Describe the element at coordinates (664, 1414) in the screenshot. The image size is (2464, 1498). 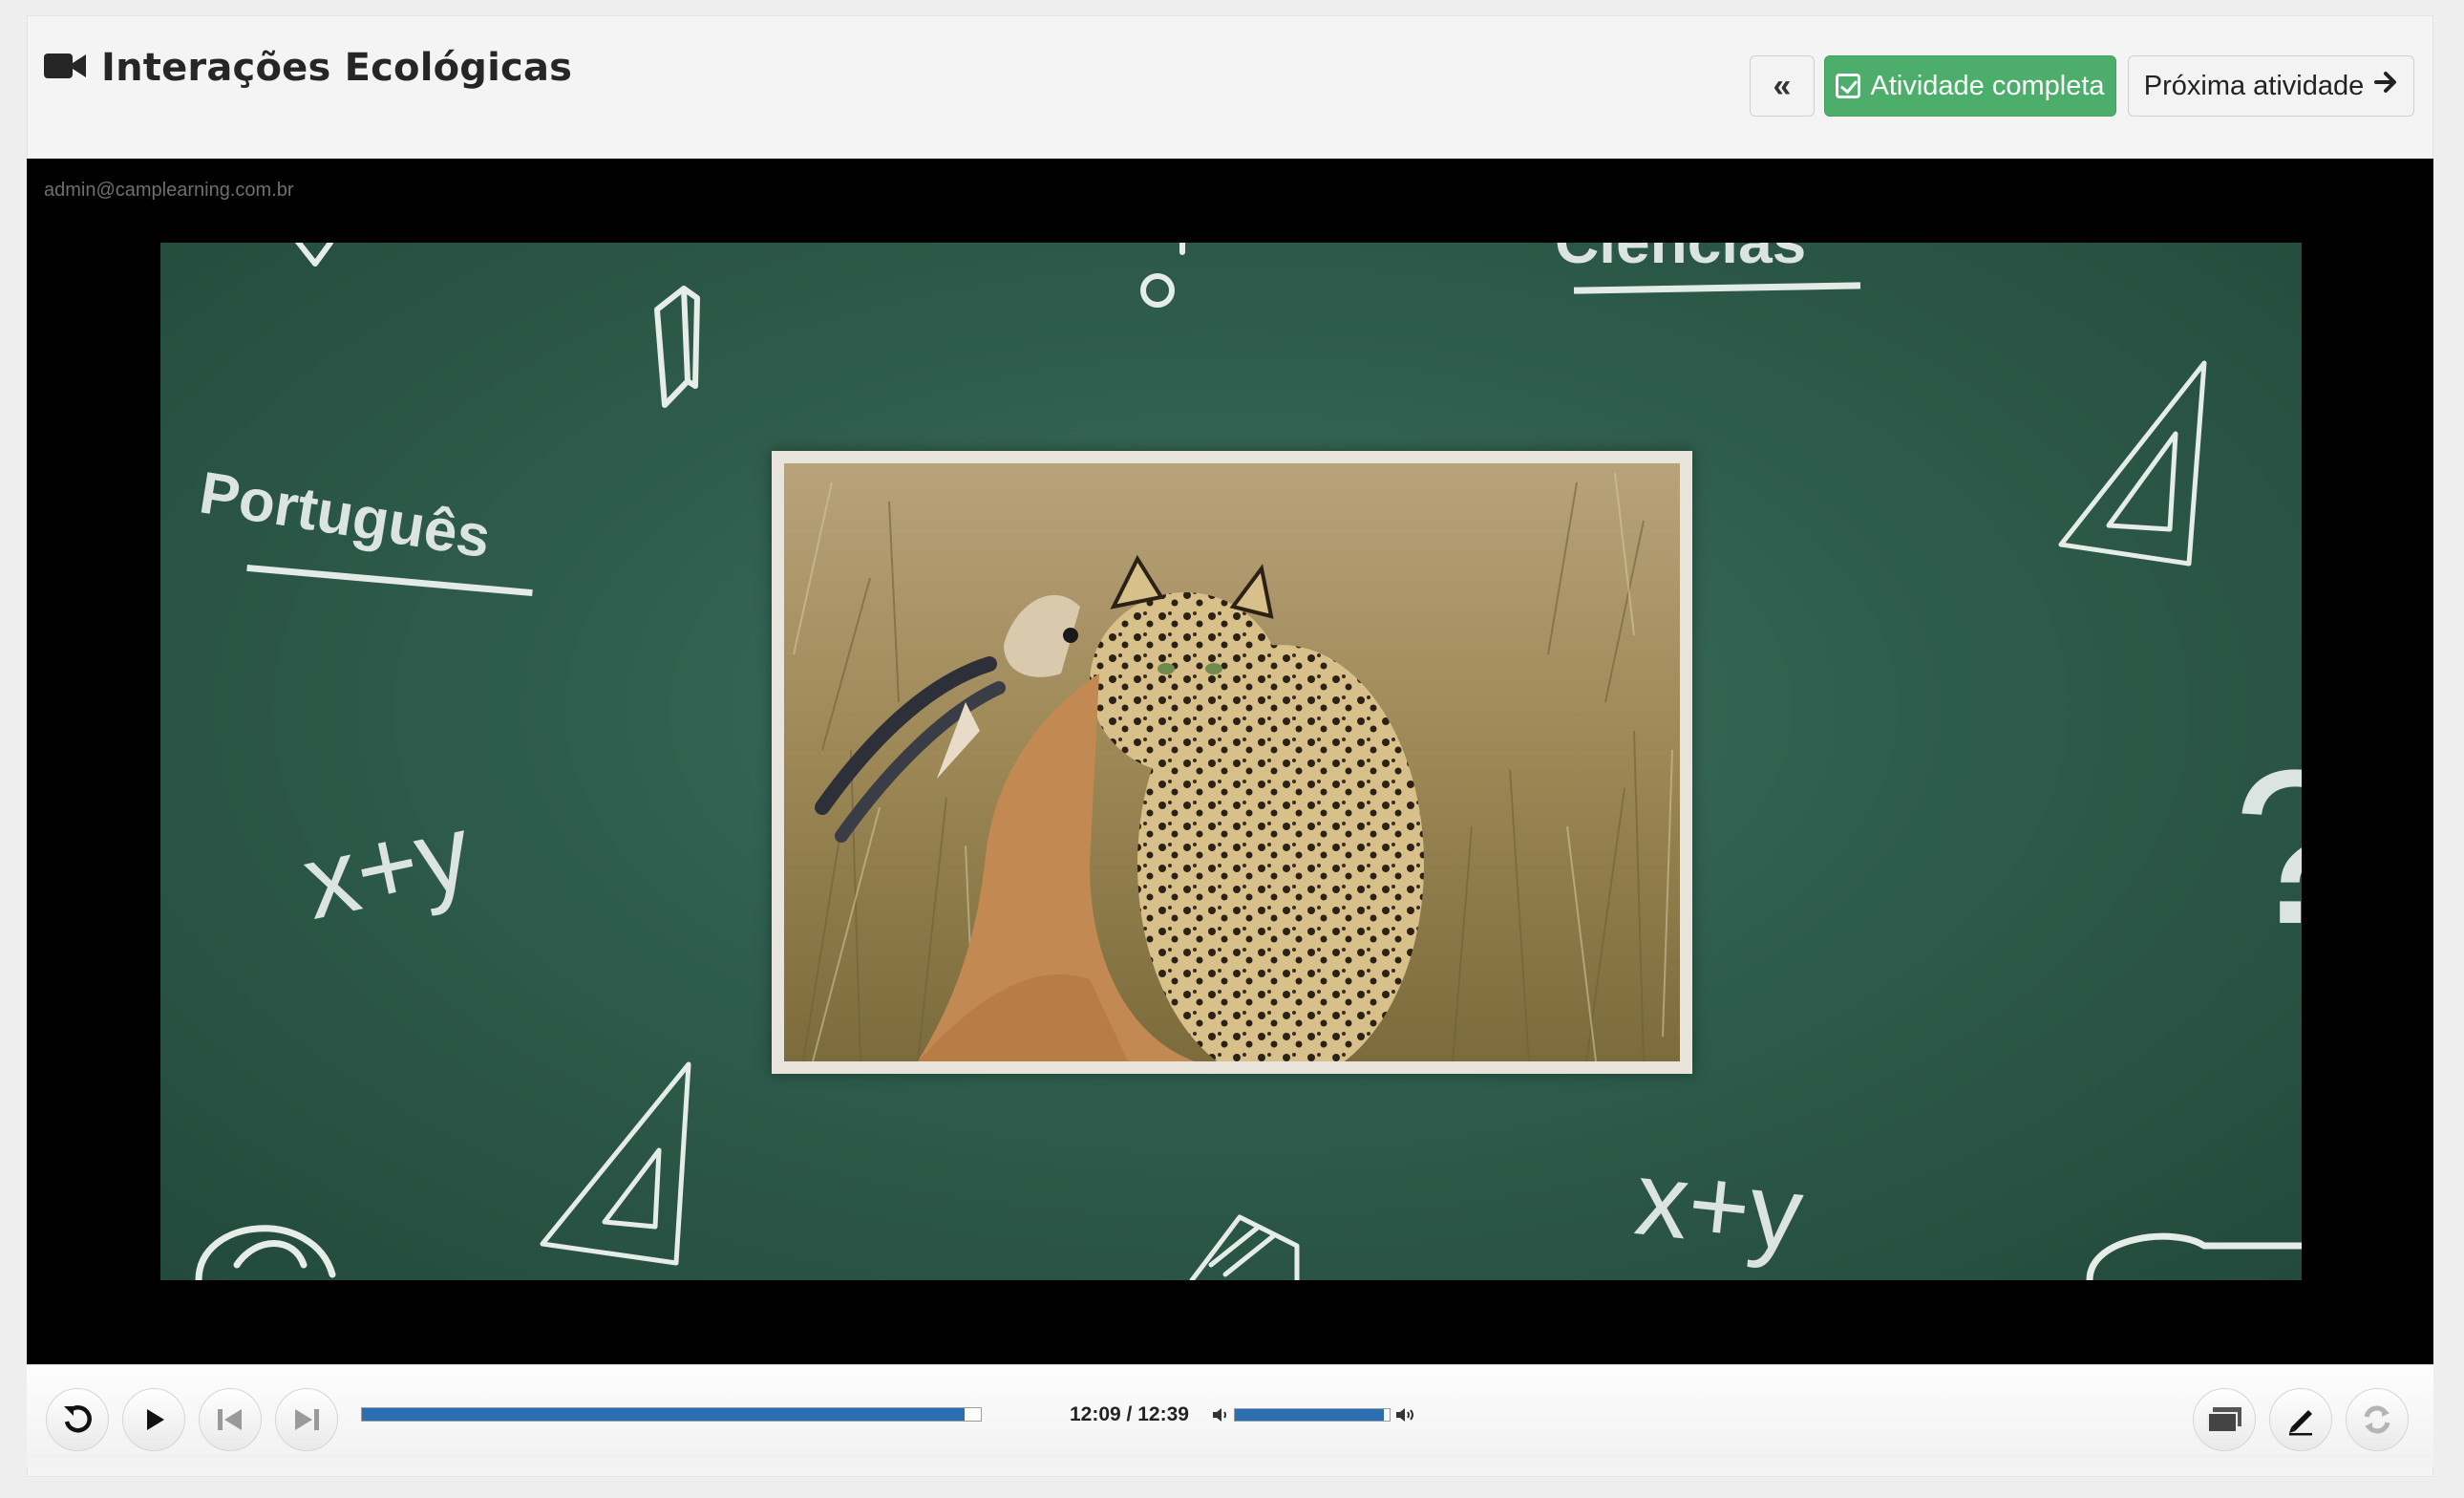
I see `progress-fill` at that location.